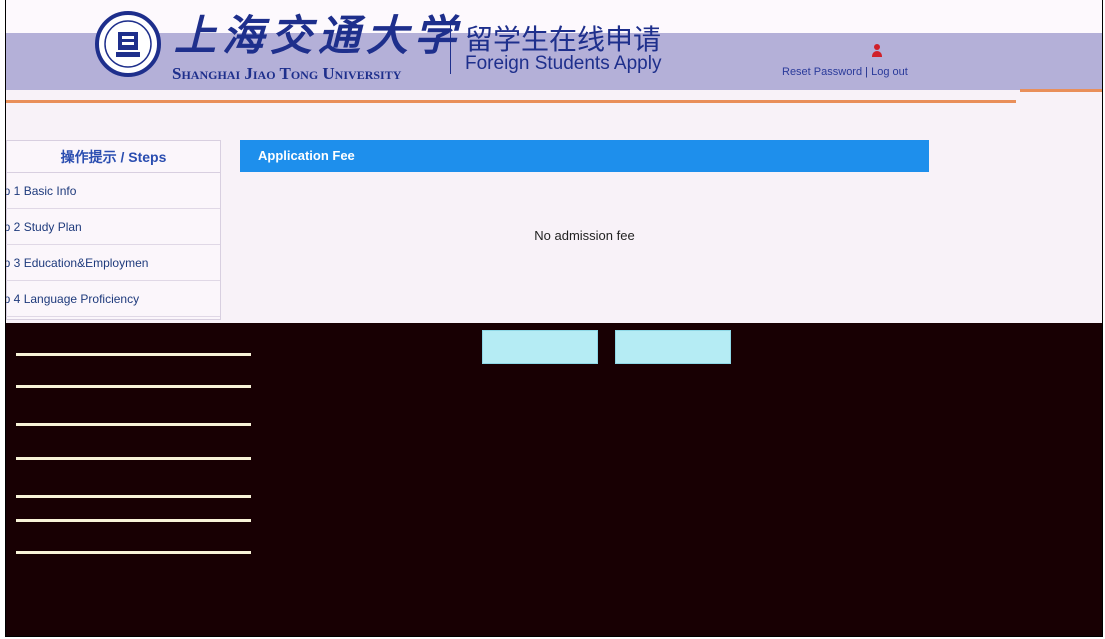 The height and width of the screenshot is (639, 1105). What do you see at coordinates (540, 347) in the screenshot?
I see `save-and-previous-button` at bounding box center [540, 347].